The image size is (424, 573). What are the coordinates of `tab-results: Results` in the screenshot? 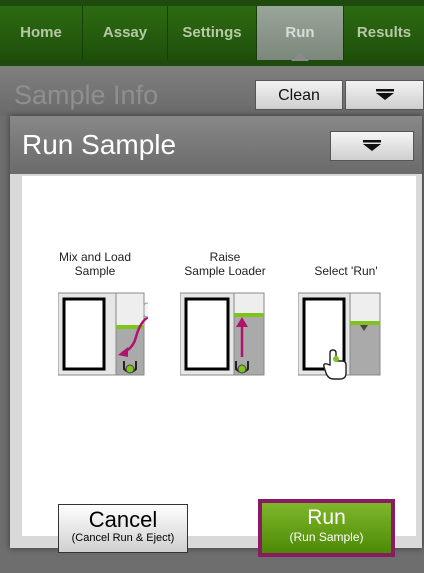 It's located at (384, 33).